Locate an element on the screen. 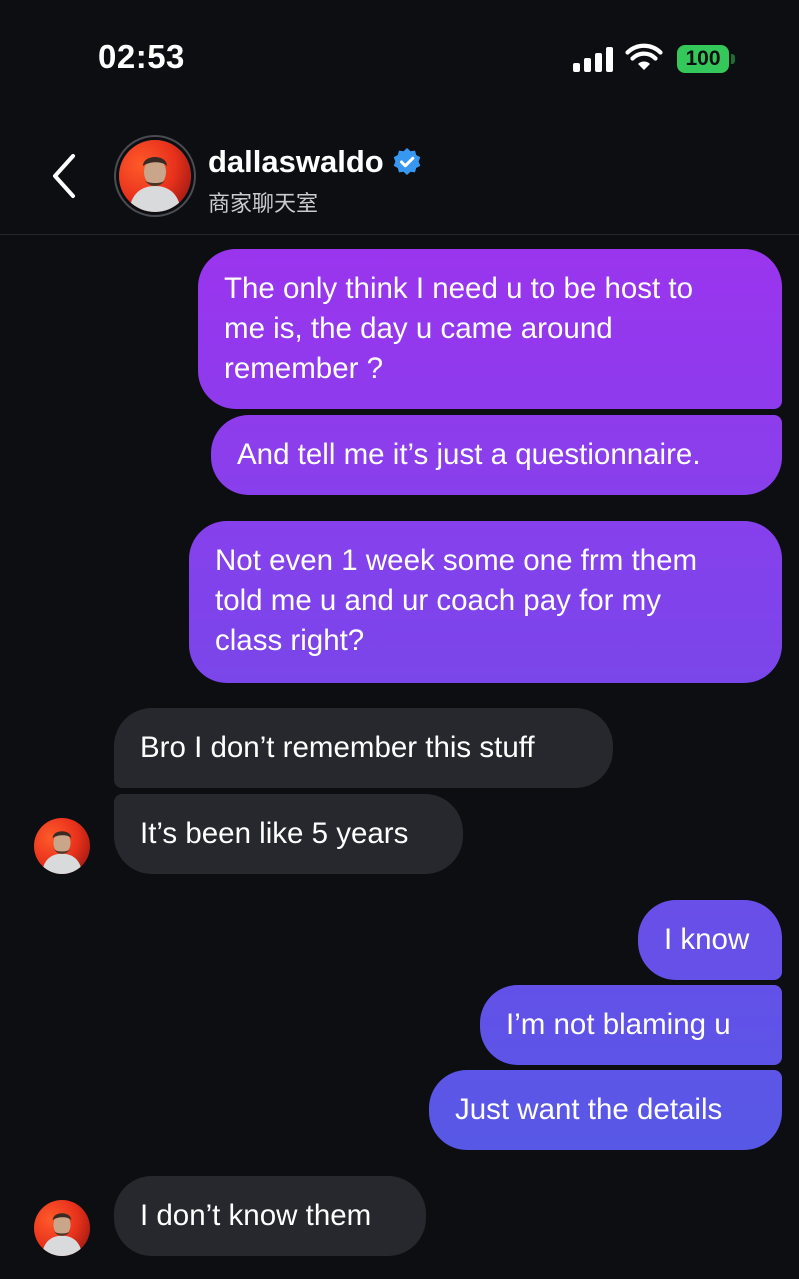 This screenshot has width=799, height=1279. message-line: Not even 1 week some one frm them is located at coordinates (456, 560).